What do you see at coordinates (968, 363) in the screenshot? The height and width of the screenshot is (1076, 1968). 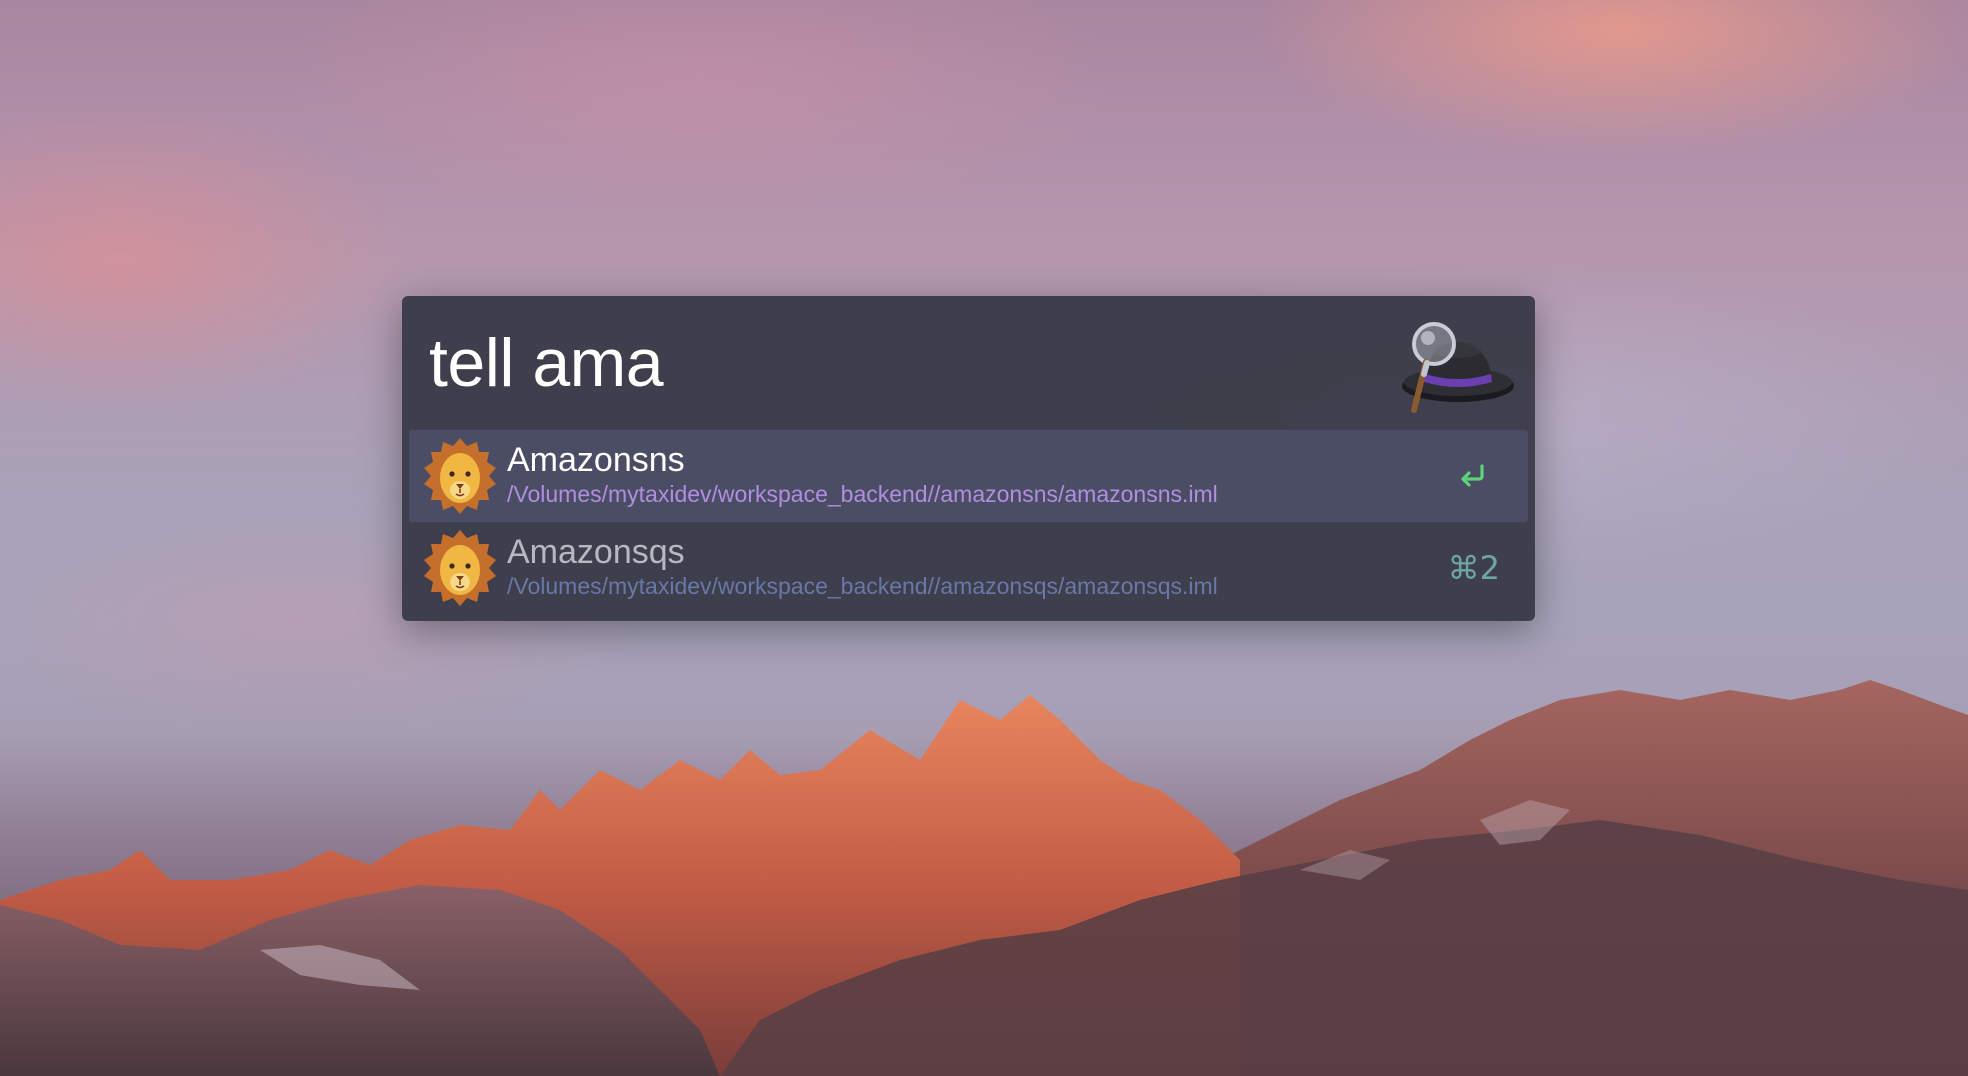 I see `search-row: tell ama` at bounding box center [968, 363].